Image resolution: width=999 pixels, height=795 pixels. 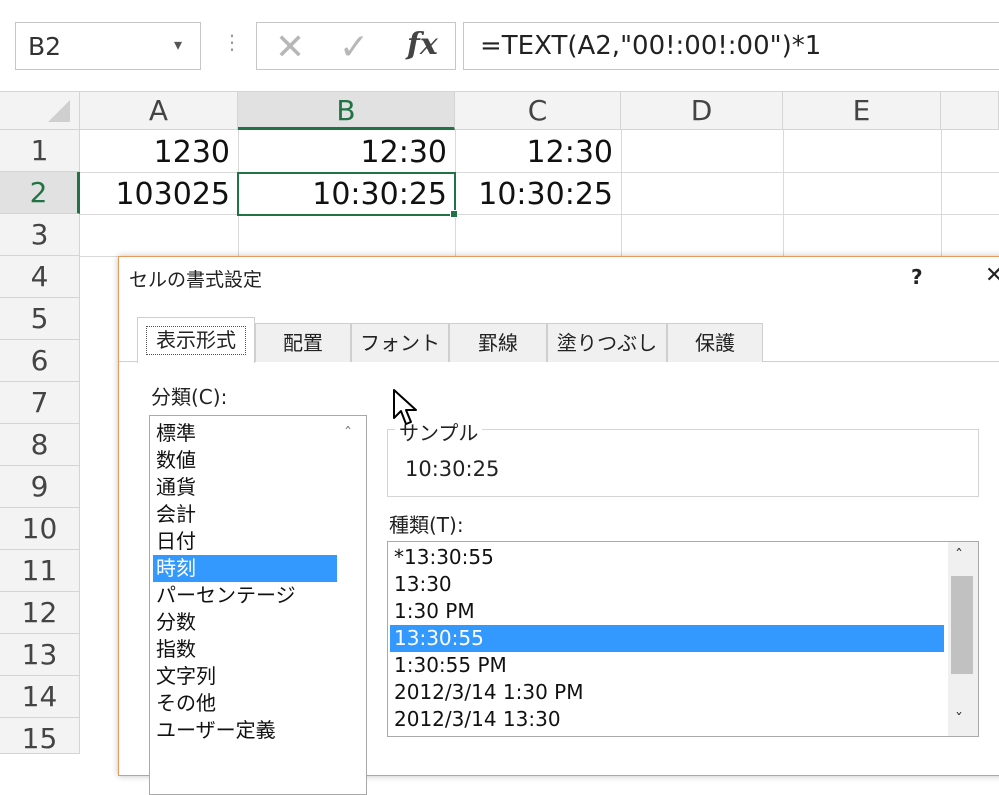 What do you see at coordinates (40, 111) in the screenshot?
I see `select-all-button` at bounding box center [40, 111].